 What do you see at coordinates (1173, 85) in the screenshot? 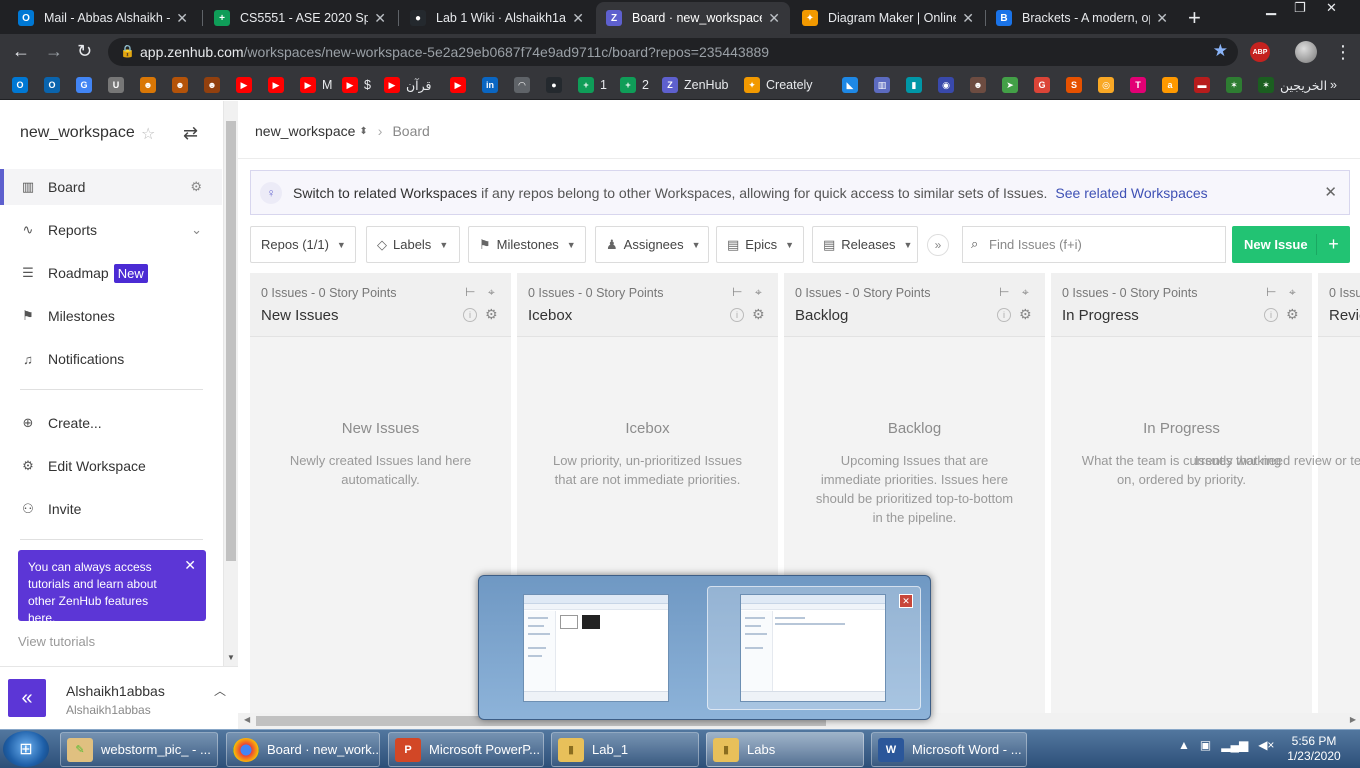
I see `bookmark-item: a` at bounding box center [1173, 85].